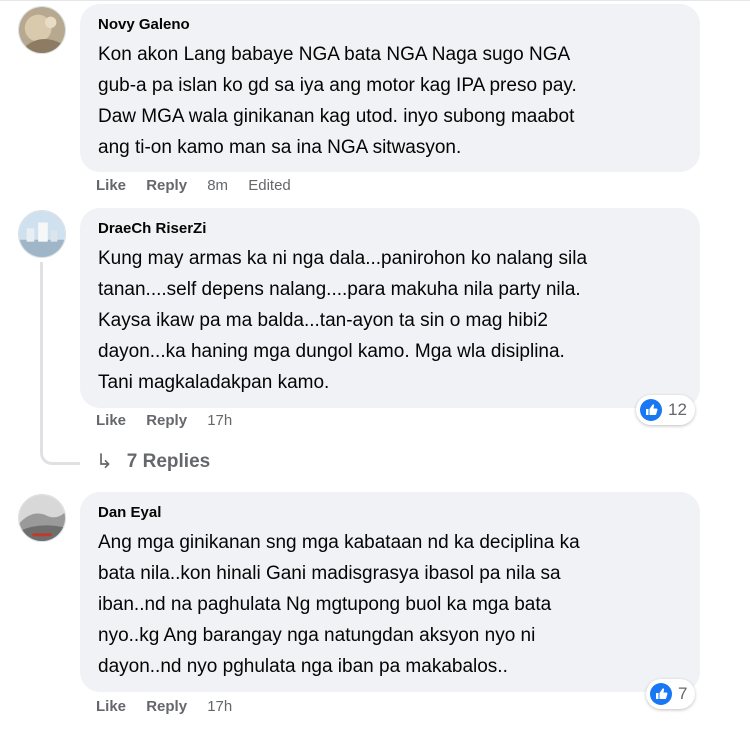 This screenshot has height=729, width=750. I want to click on avatar-draech-riserzi, so click(42, 234).